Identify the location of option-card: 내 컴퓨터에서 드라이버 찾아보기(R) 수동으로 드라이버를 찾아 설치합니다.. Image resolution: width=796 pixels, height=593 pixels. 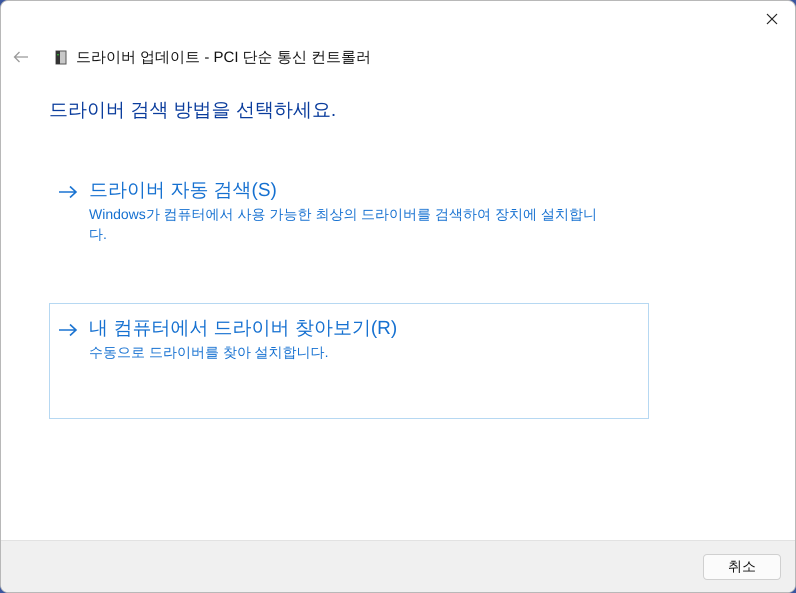
(349, 361).